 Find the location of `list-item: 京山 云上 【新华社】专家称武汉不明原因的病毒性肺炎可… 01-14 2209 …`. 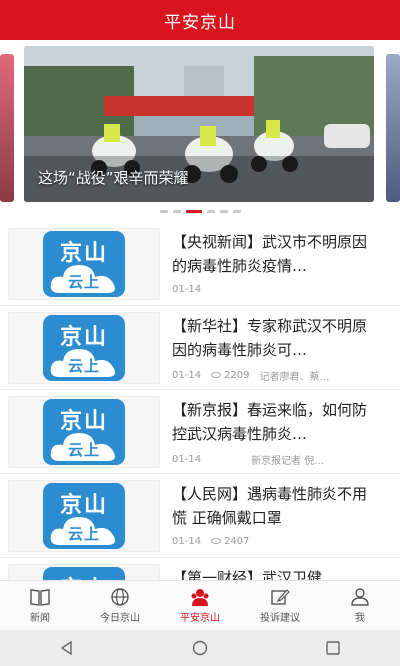

list-item: 京山 云上 【新华社】专家称武汉不明原因的病毒性肺炎可… 01-14 2209 … is located at coordinates (200, 348).